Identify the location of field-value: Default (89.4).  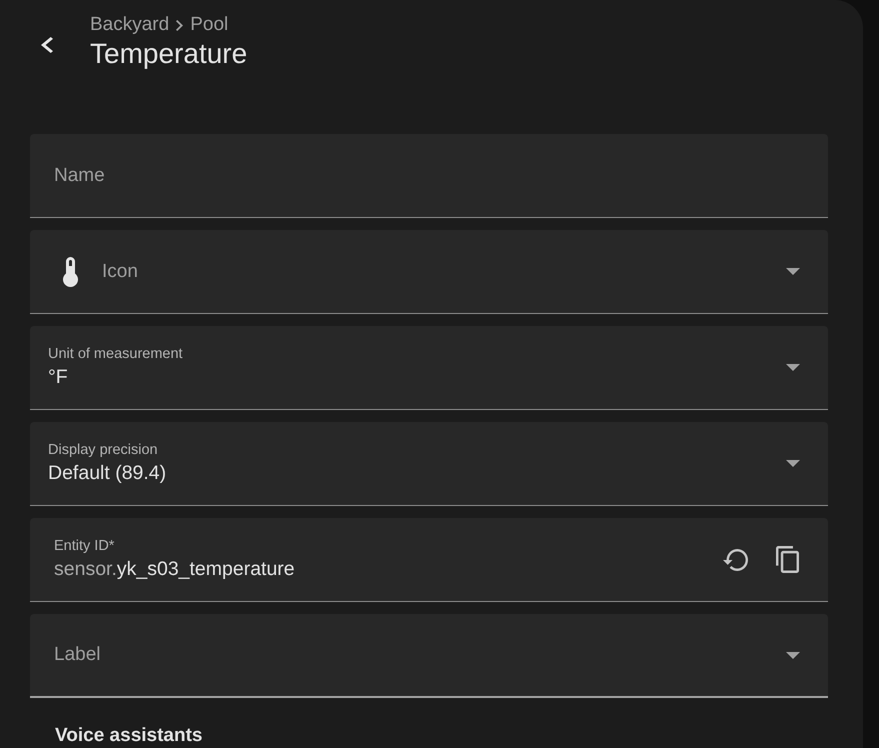
(108, 473).